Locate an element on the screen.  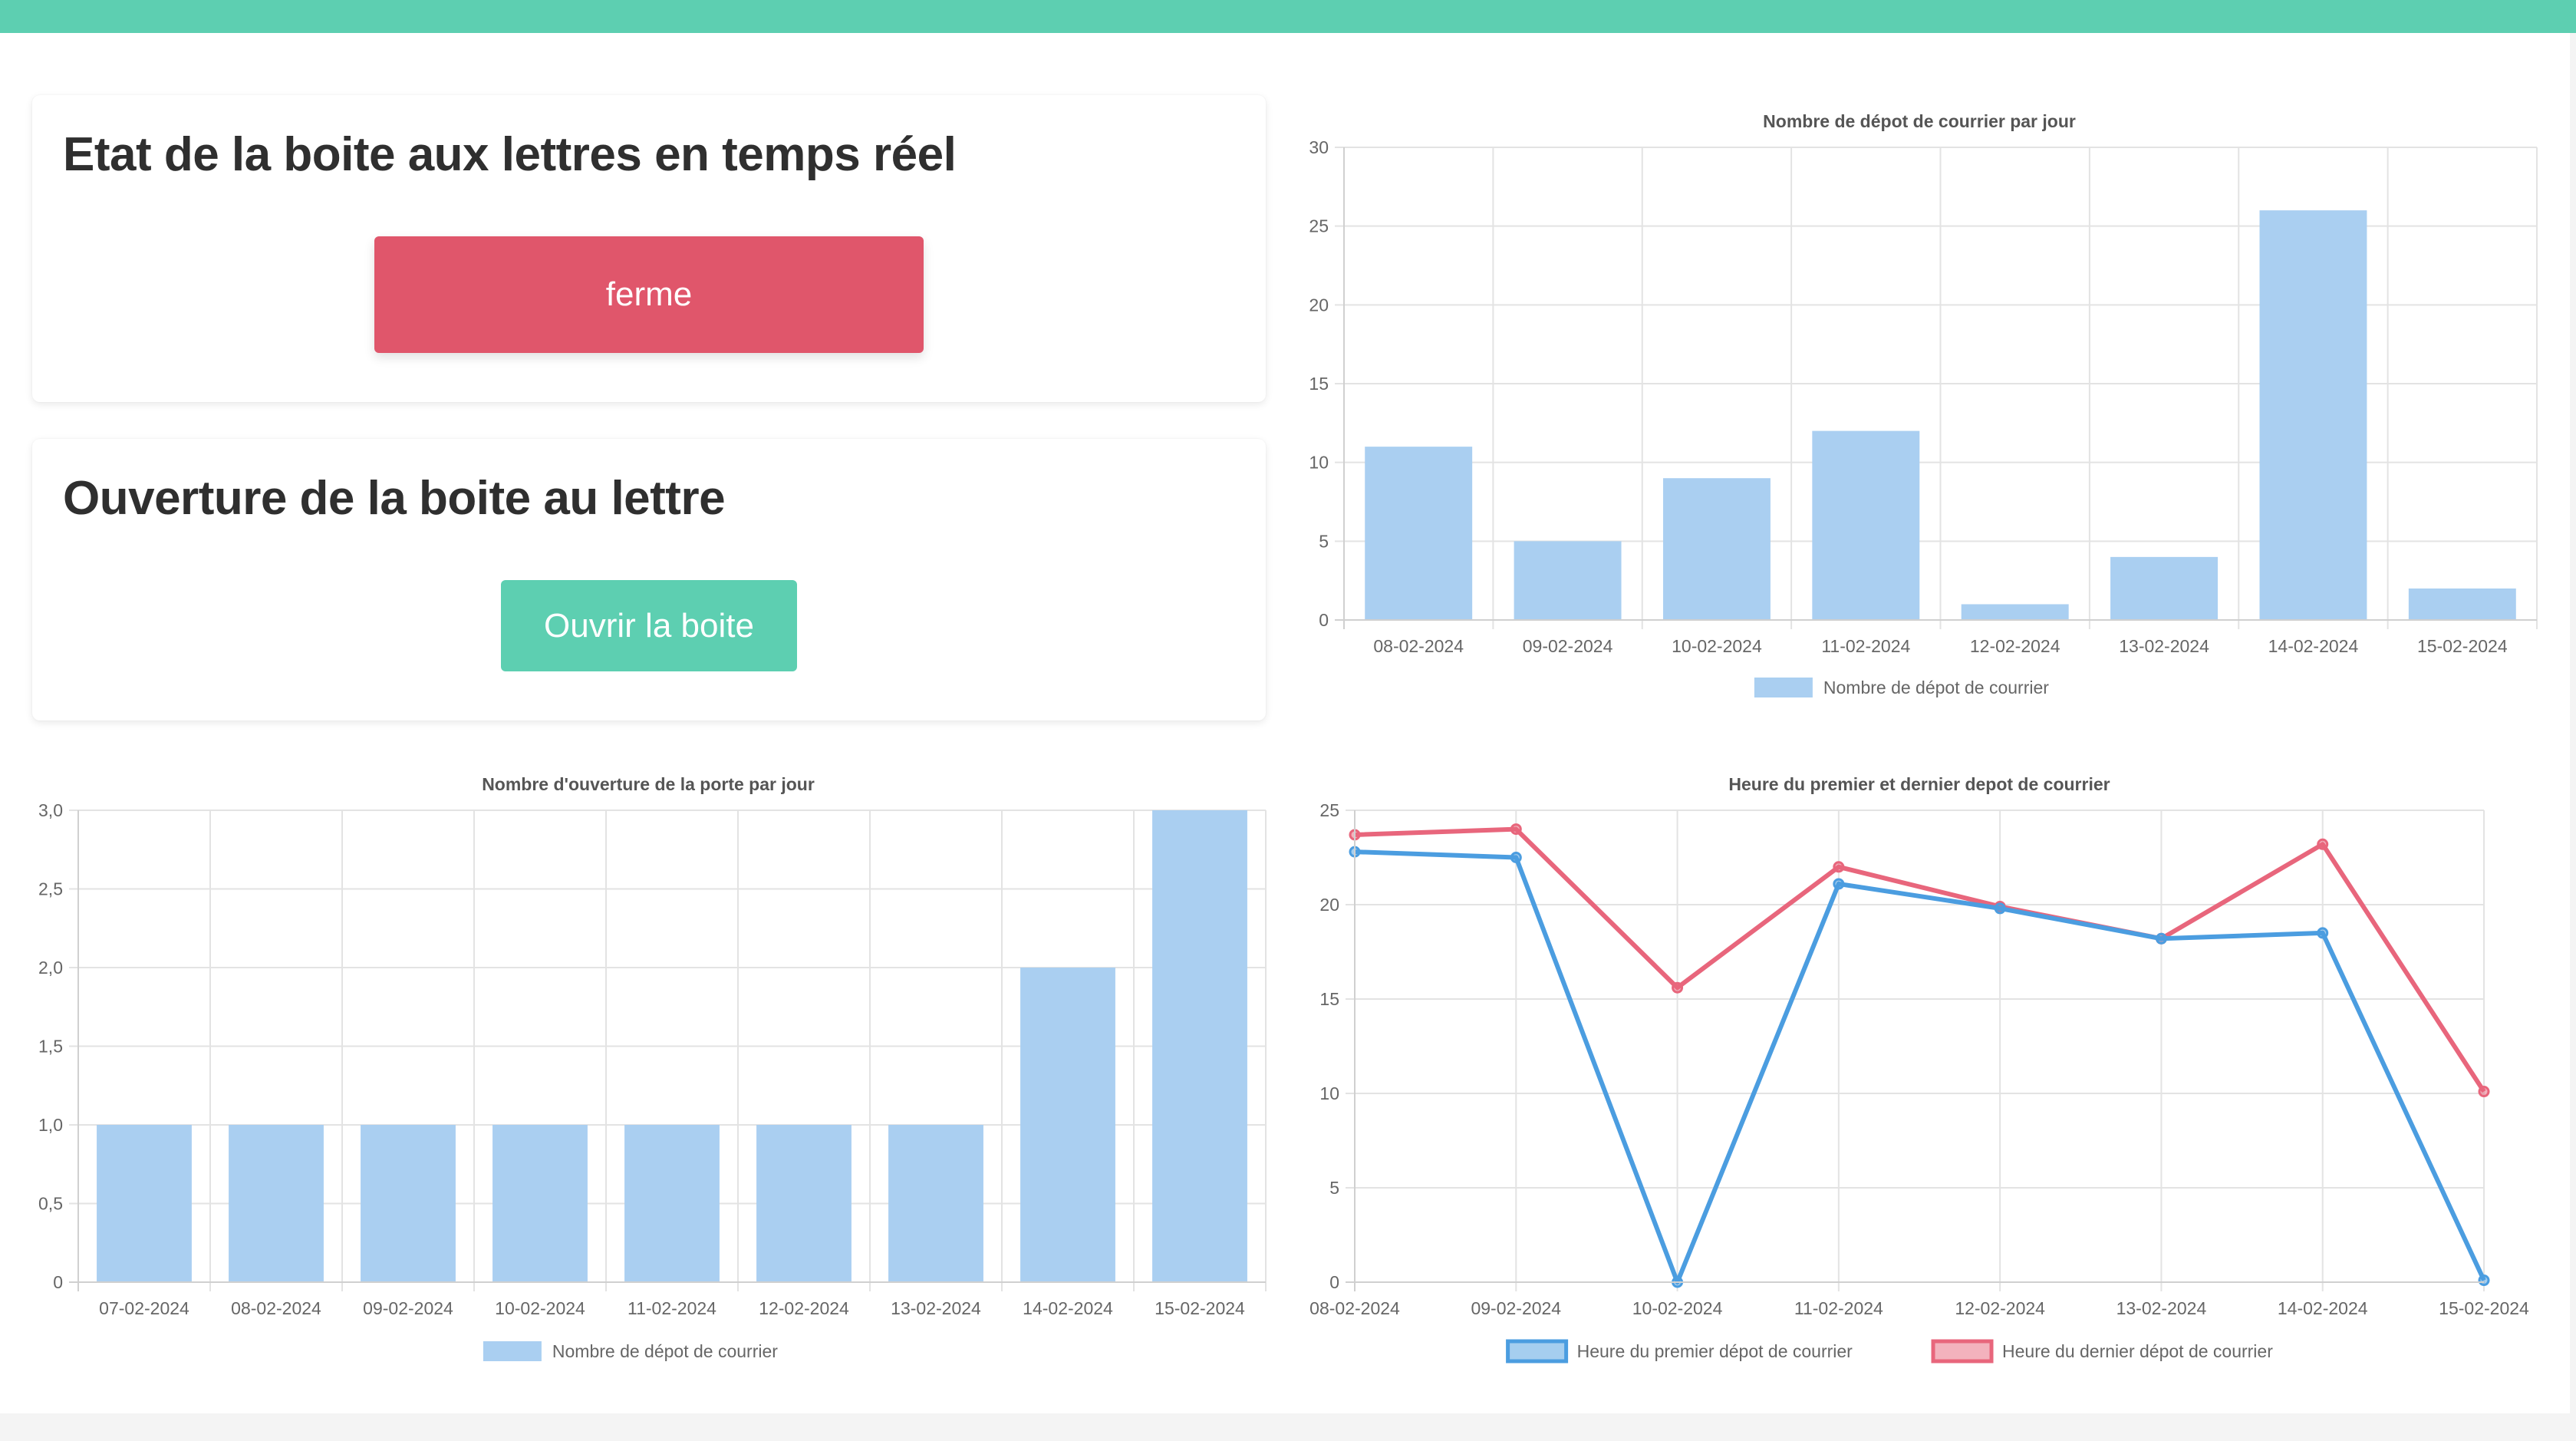
legend-label: Heure du dernier dépot de courrier is located at coordinates (2137, 1351).